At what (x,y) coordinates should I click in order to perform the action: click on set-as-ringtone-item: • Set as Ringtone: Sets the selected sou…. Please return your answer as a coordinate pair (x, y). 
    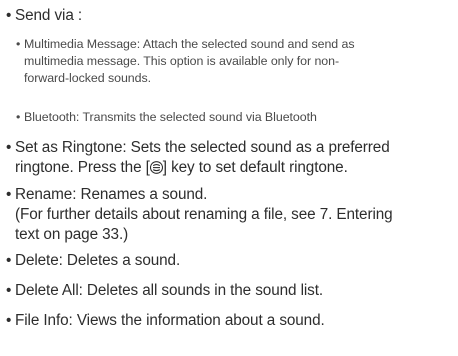
    Looking at the image, I should click on (228, 158).